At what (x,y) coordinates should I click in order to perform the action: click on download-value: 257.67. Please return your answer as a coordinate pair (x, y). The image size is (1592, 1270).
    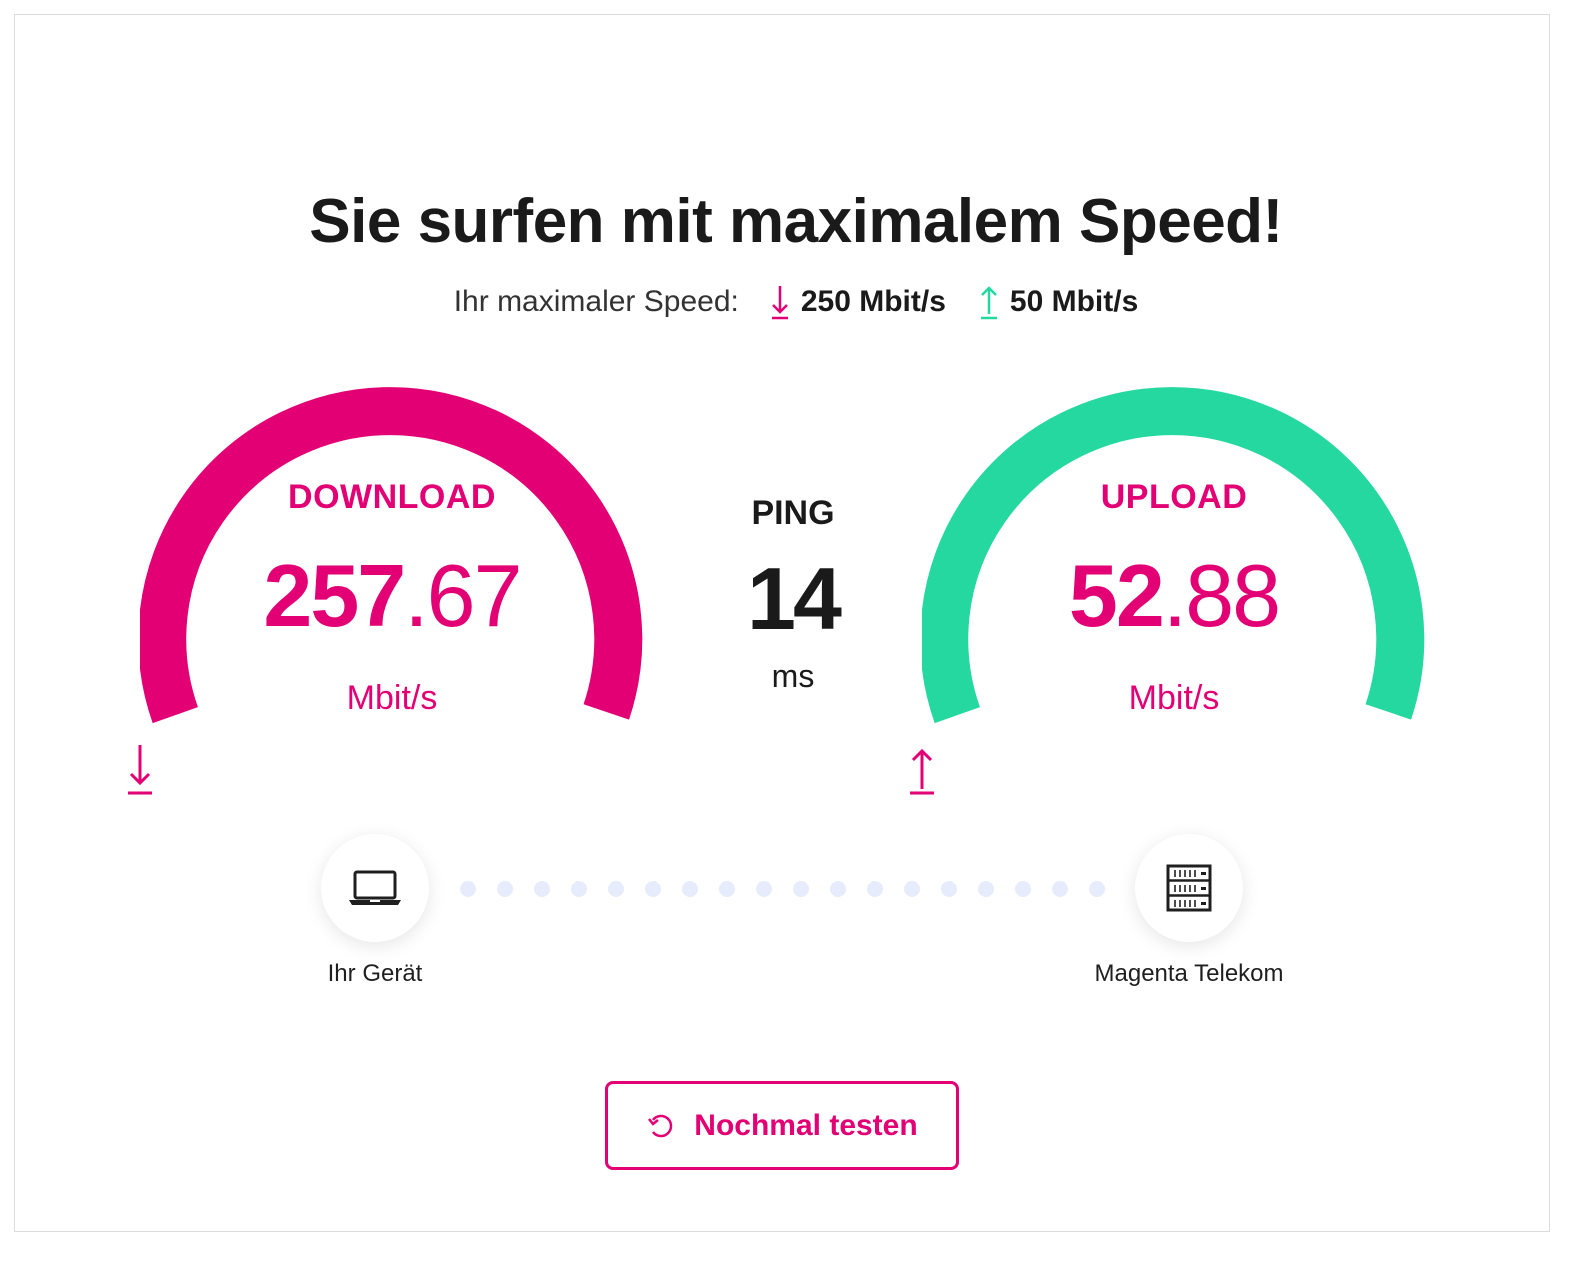
    Looking at the image, I should click on (392, 596).